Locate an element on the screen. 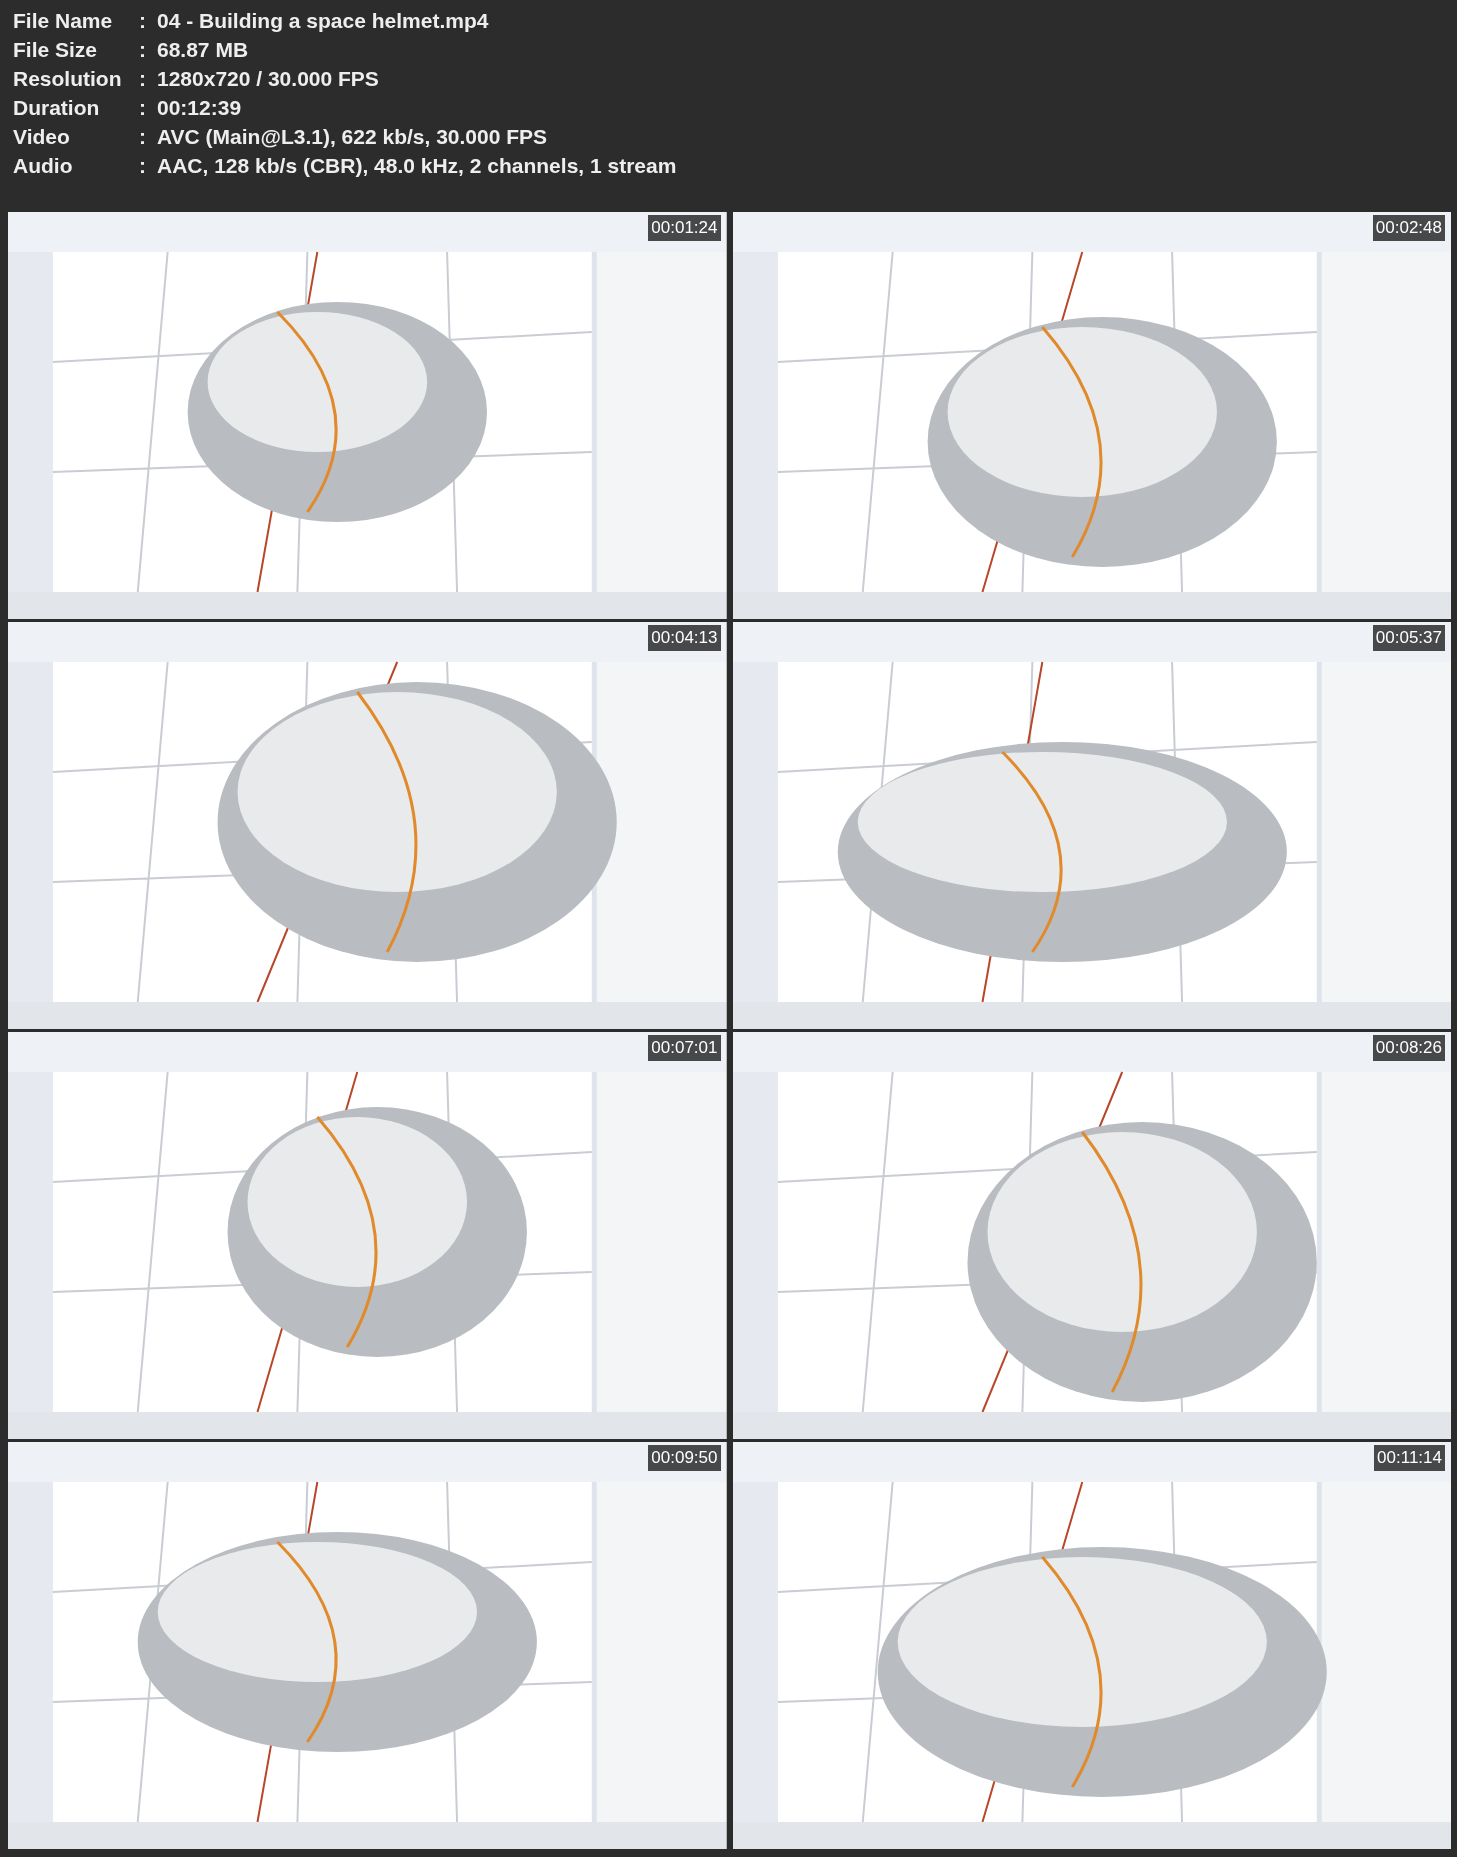 This screenshot has height=1857, width=1457. info-label: Audio is located at coordinates (43, 165).